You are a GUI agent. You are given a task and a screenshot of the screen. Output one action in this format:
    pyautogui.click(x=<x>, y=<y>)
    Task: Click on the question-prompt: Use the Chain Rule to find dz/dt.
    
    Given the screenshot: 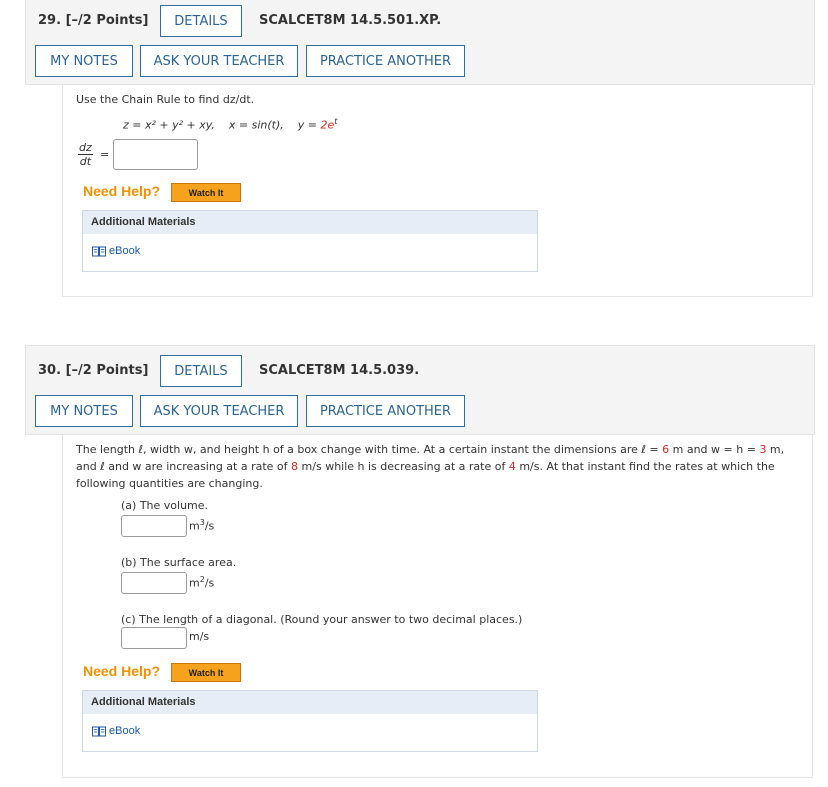 What is the action you would take?
    pyautogui.click(x=165, y=99)
    